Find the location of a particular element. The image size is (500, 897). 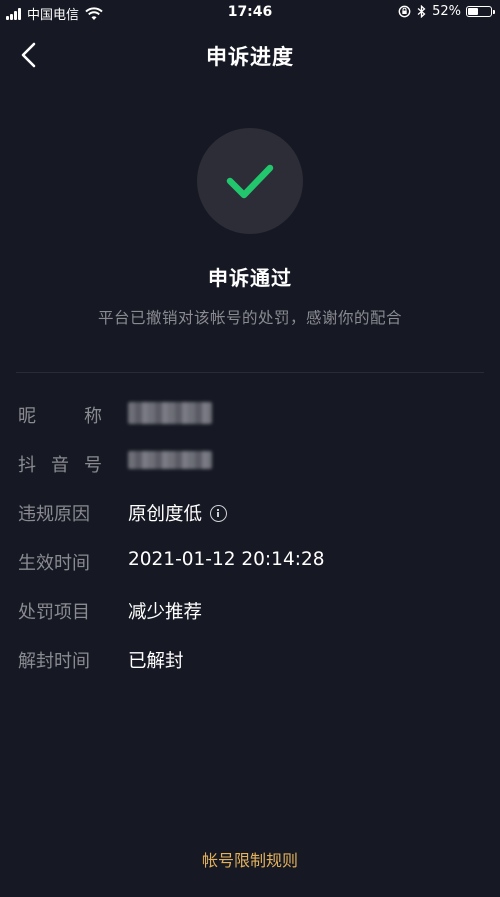

result-title: 申诉通过 is located at coordinates (250, 278).